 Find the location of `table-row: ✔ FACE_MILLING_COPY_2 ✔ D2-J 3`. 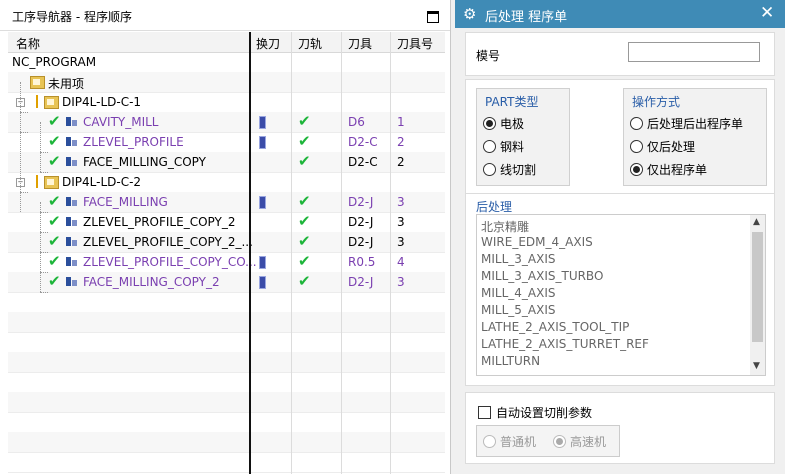

table-row: ✔ FACE_MILLING_COPY_2 ✔ D2-J 3 is located at coordinates (226, 282).